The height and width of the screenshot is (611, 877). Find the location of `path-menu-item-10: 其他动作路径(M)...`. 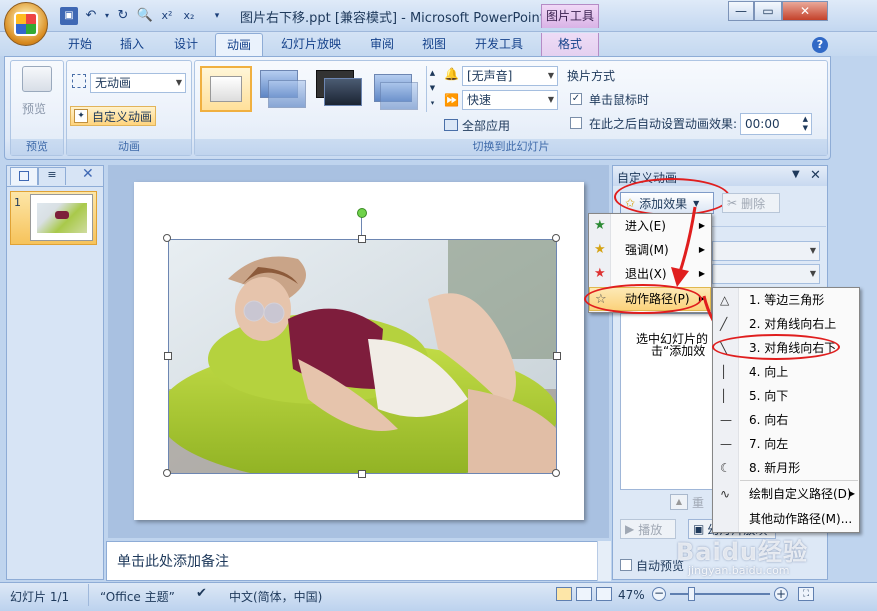

path-menu-item-10: 其他动作路径(M)... is located at coordinates (786, 519).